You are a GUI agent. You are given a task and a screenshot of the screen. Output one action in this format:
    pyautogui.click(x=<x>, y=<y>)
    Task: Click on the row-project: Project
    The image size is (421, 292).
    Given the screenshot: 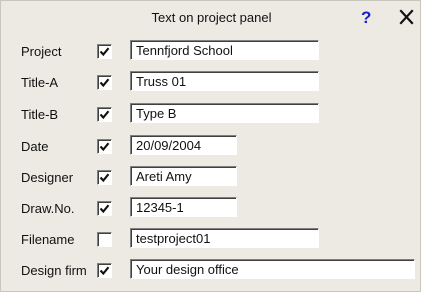 What is the action you would take?
    pyautogui.click(x=211, y=52)
    